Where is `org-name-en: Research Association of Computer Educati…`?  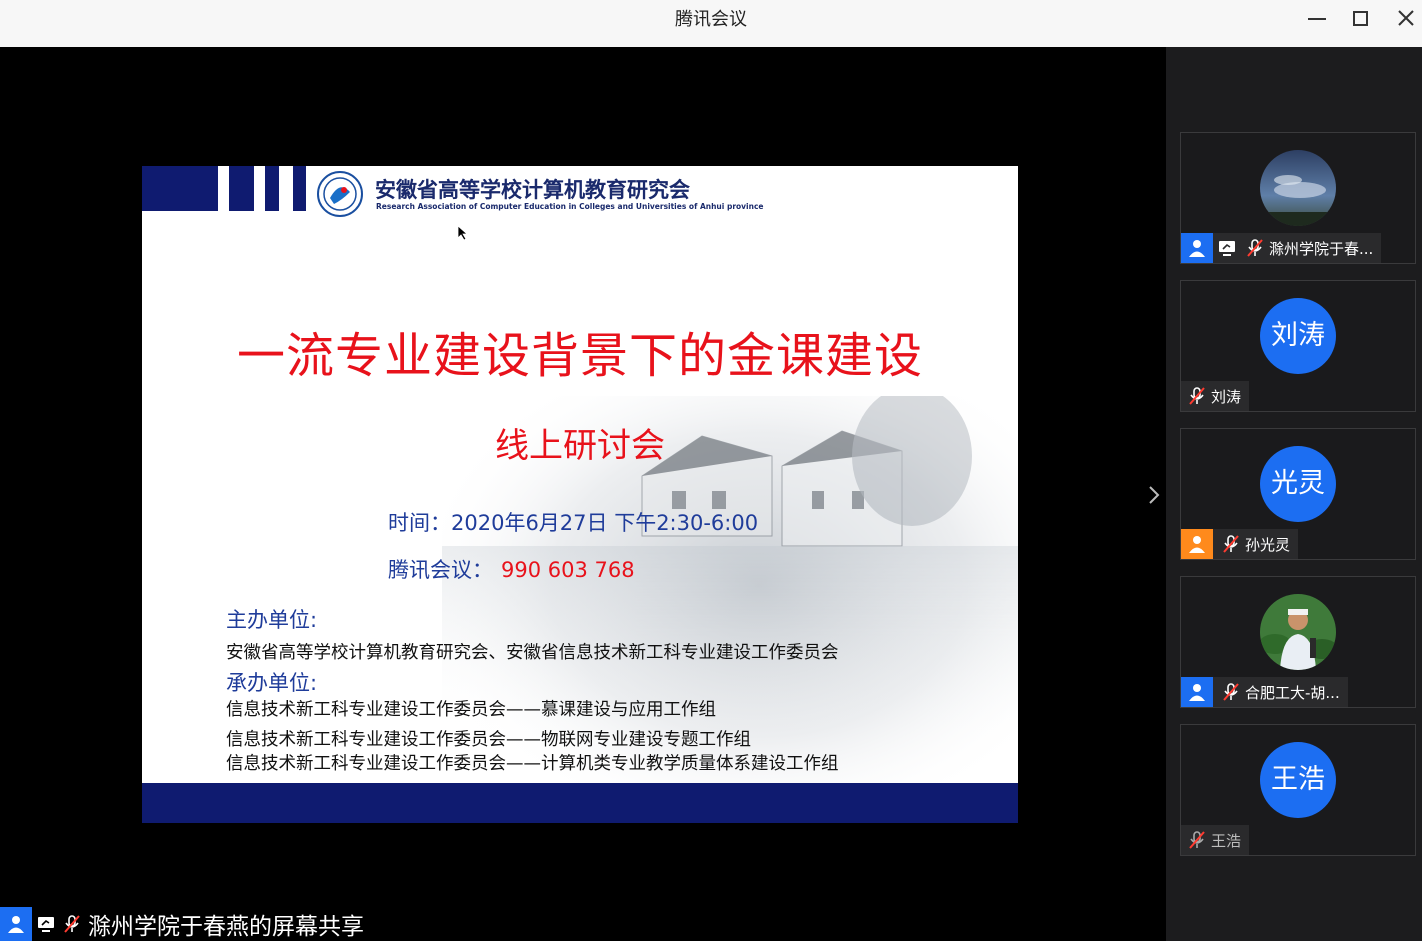
org-name-en: Research Association of Computer Educati… is located at coordinates (570, 206).